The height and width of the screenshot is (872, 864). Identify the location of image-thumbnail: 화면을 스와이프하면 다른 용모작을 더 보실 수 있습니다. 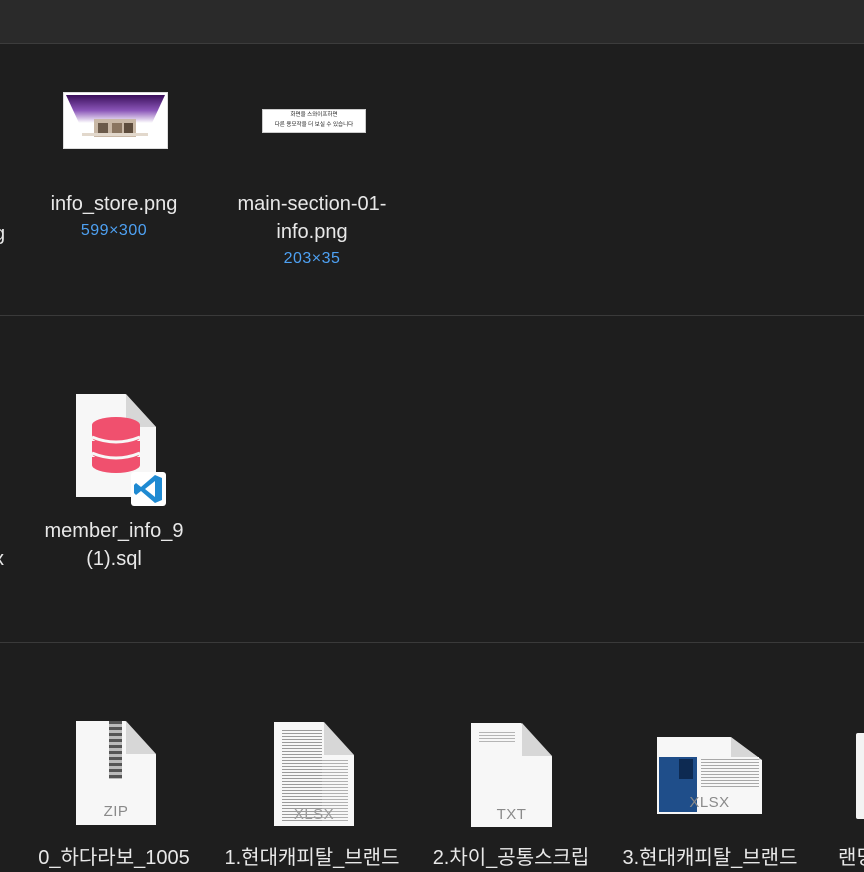
(314, 121).